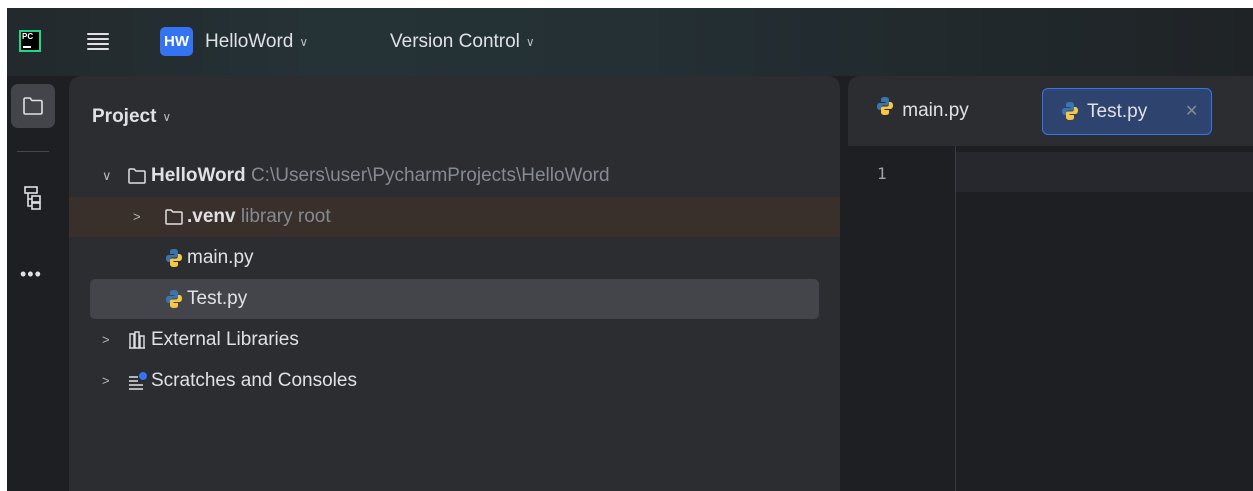 This screenshot has height=491, width=1253. What do you see at coordinates (1104, 172) in the screenshot?
I see `current-line-highlight` at bounding box center [1104, 172].